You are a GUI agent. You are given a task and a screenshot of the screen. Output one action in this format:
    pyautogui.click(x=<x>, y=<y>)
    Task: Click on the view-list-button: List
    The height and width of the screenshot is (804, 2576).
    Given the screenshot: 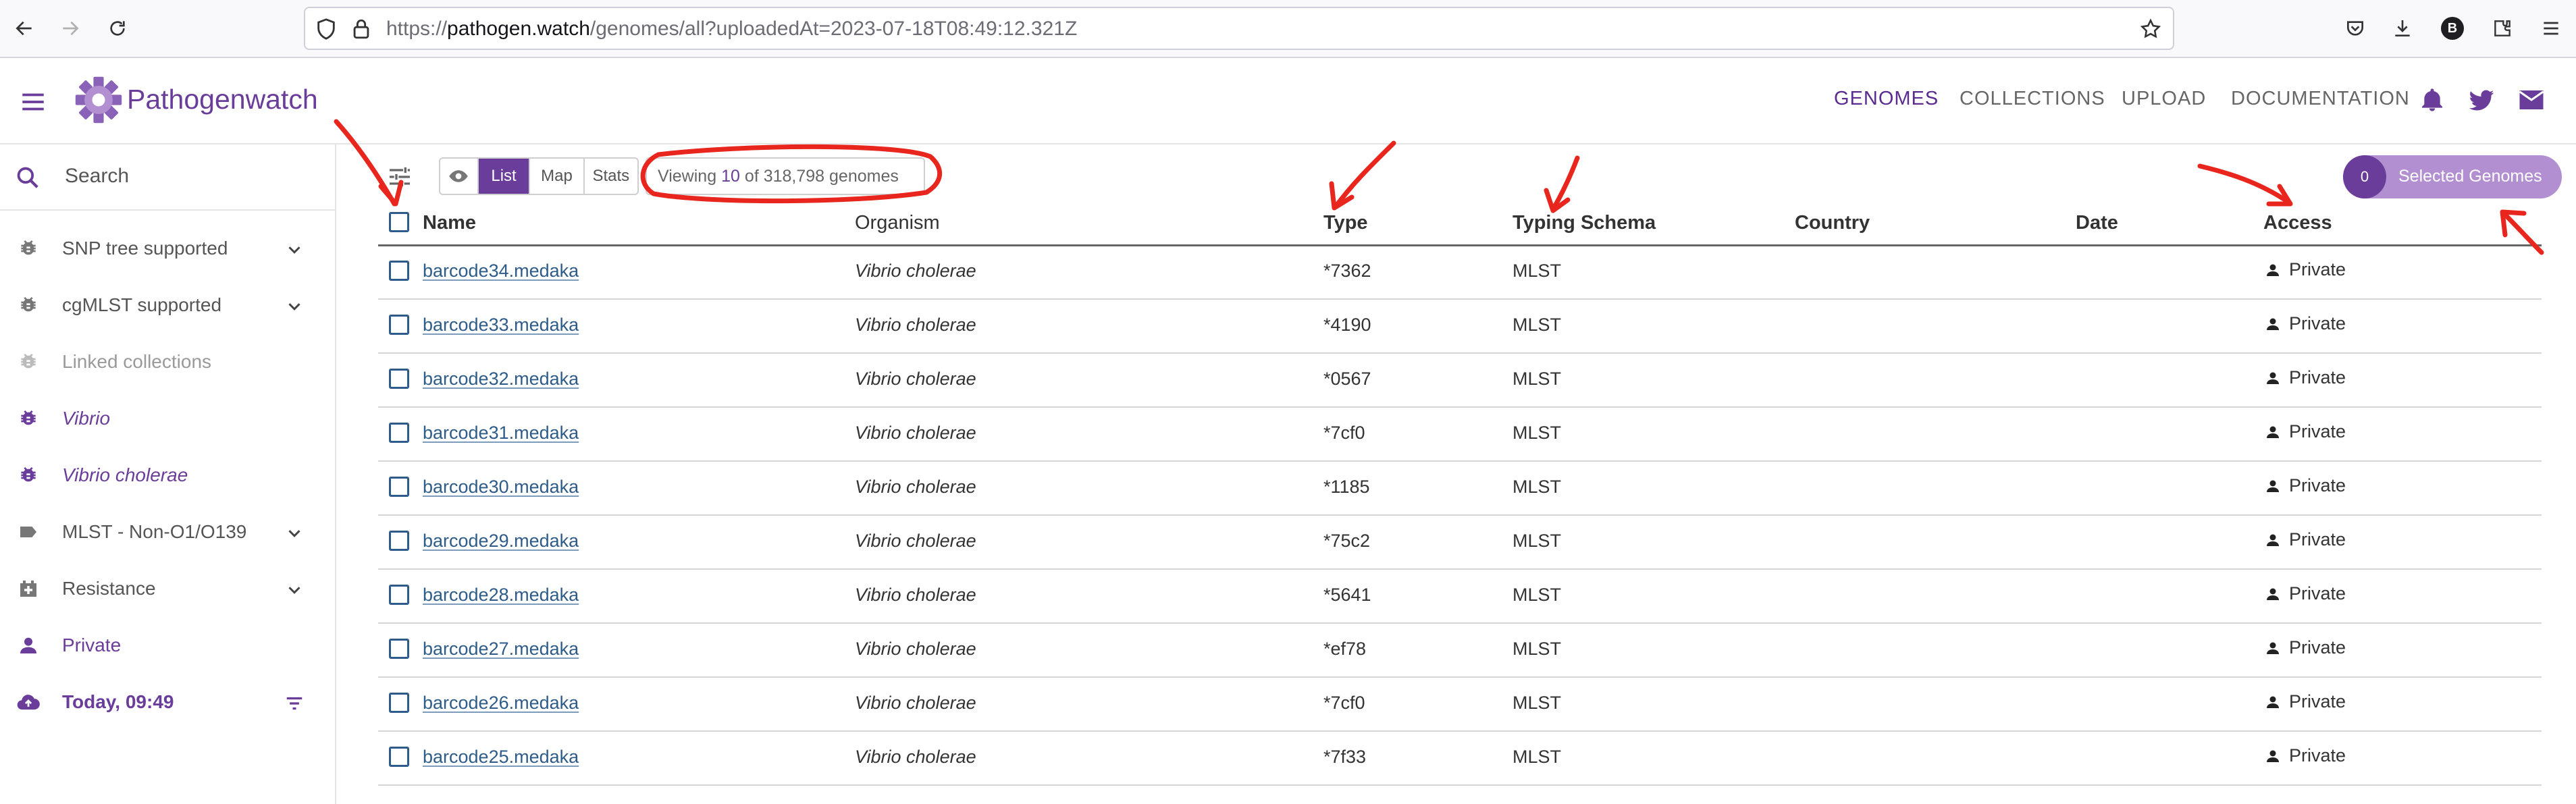 What is the action you would take?
    pyautogui.click(x=504, y=177)
    